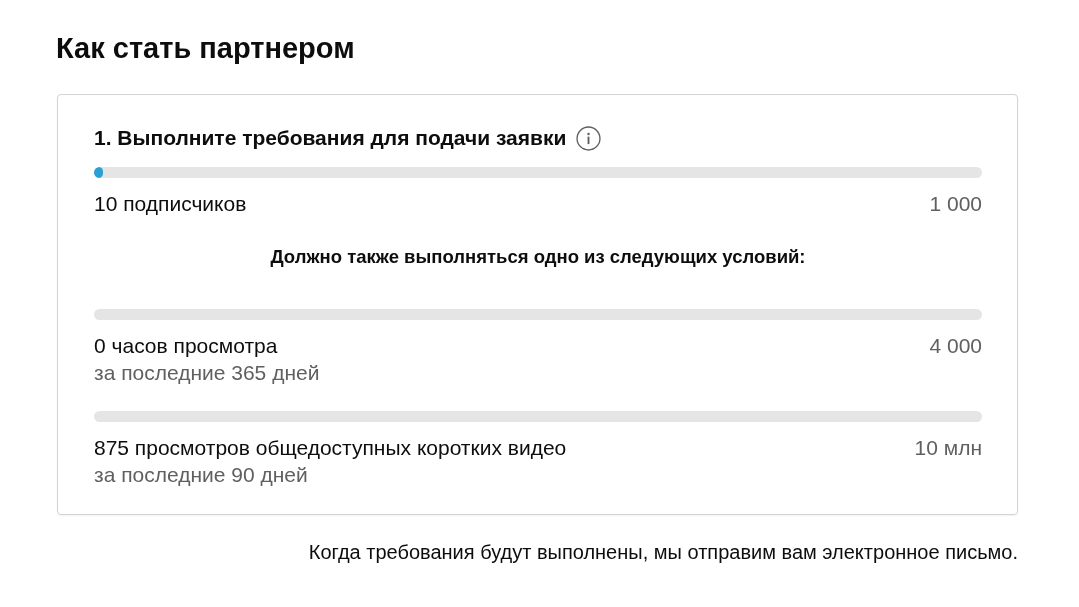 This screenshot has width=1079, height=607. I want to click on page-title: Как стать партнером, so click(206, 48).